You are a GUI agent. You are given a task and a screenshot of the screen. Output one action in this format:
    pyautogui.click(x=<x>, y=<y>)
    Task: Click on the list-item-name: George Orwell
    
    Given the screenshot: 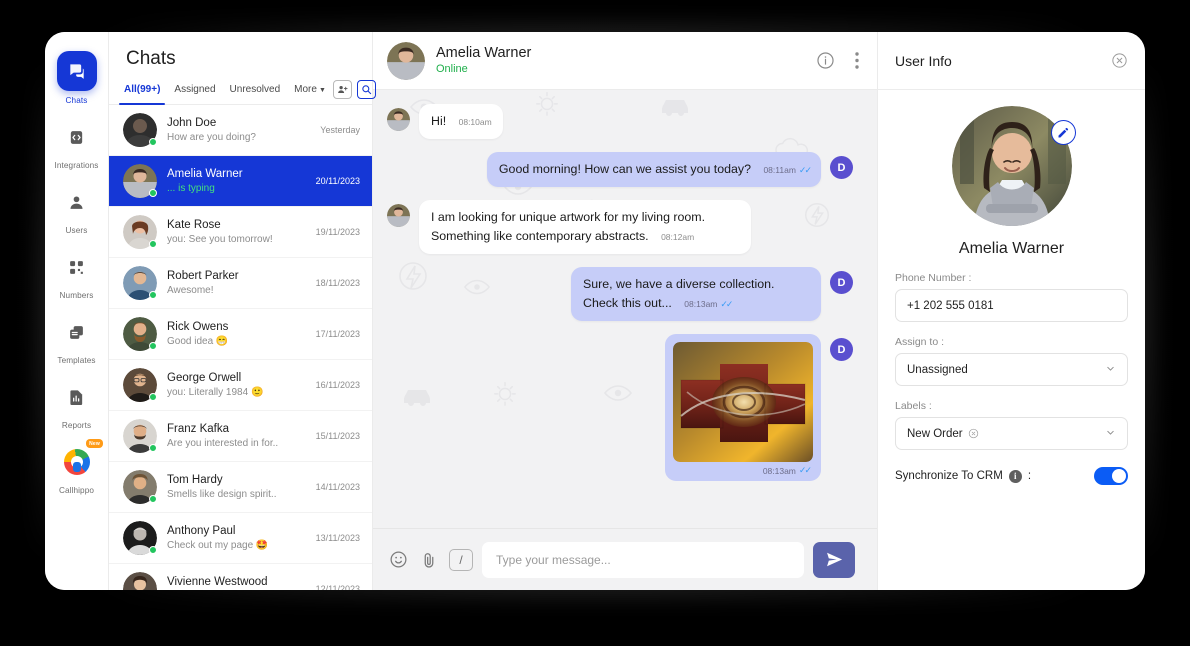 What is the action you would take?
    pyautogui.click(x=204, y=377)
    